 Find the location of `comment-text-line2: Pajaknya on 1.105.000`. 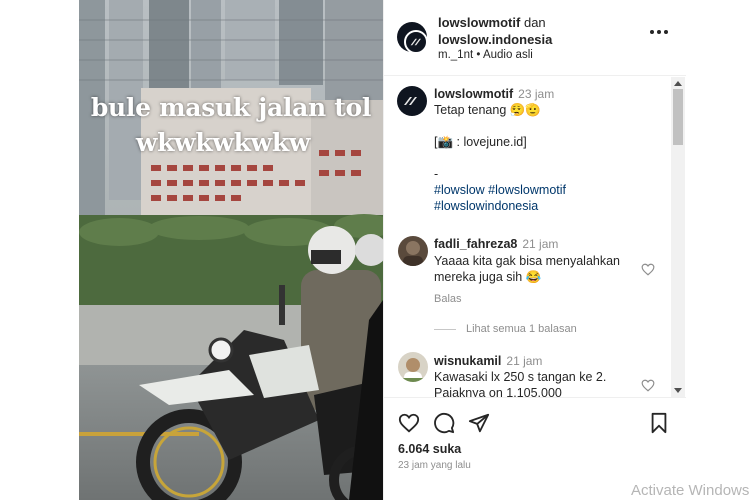

comment-text-line2: Pajaknya on 1.105.000 is located at coordinates (498, 391).